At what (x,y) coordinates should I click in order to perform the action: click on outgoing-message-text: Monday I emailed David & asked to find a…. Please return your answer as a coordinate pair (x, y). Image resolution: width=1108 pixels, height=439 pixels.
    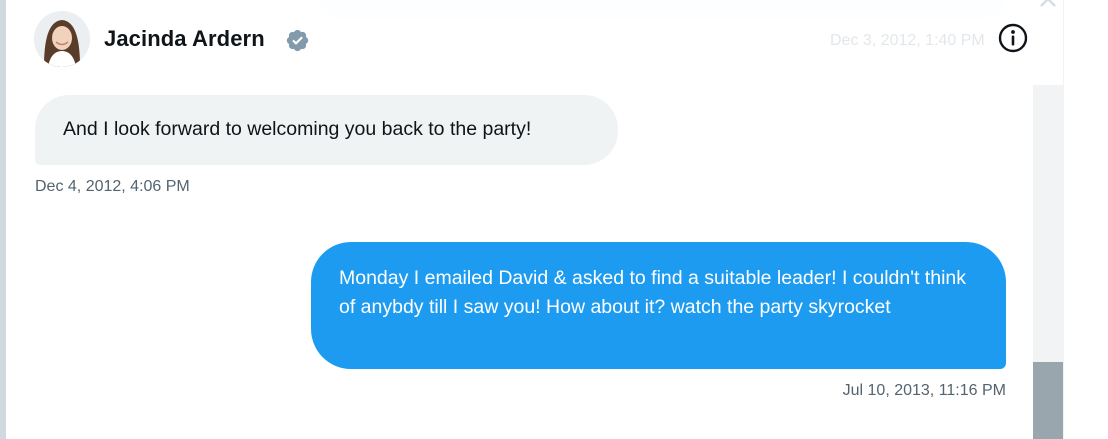
    Looking at the image, I should click on (652, 292).